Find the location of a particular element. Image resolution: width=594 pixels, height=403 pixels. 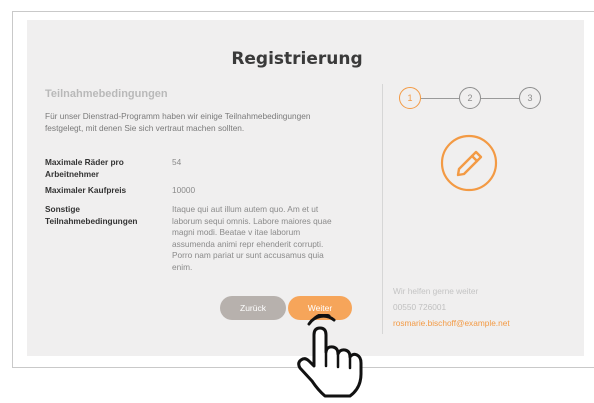

step-1: 1 is located at coordinates (410, 98).